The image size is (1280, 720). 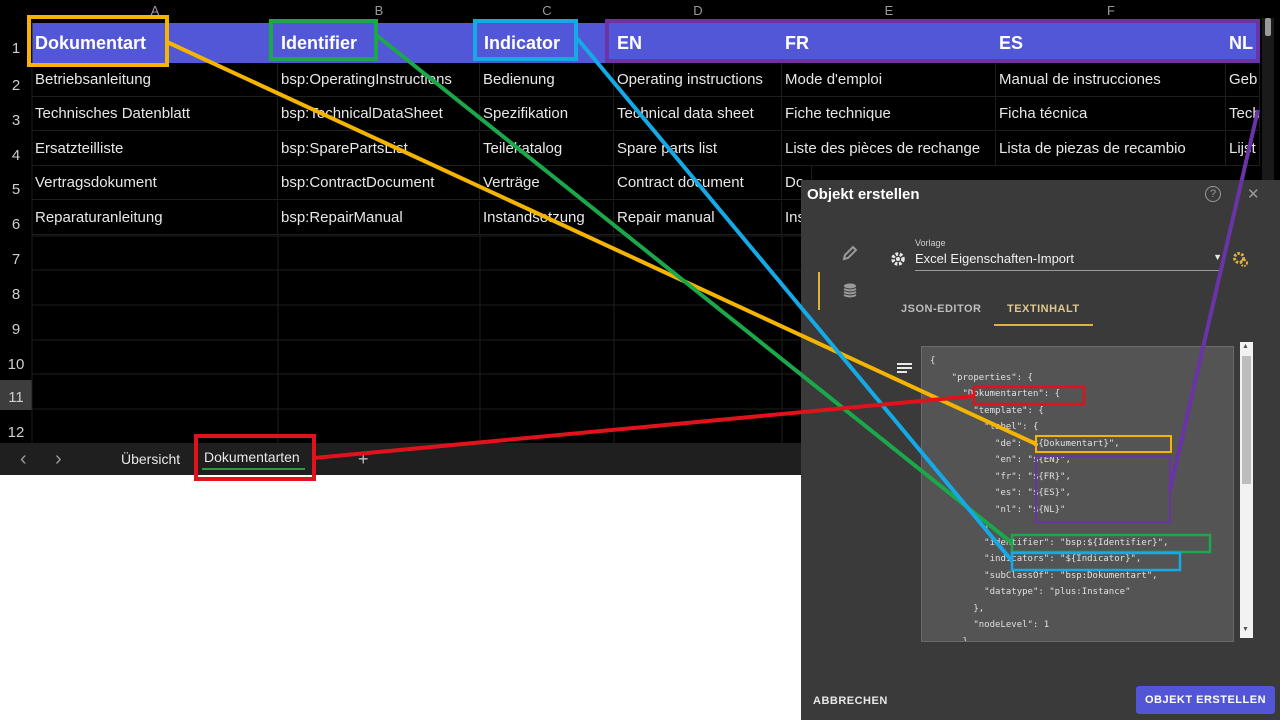 What do you see at coordinates (363, 459) in the screenshot?
I see `add-sheet-icon: +` at bounding box center [363, 459].